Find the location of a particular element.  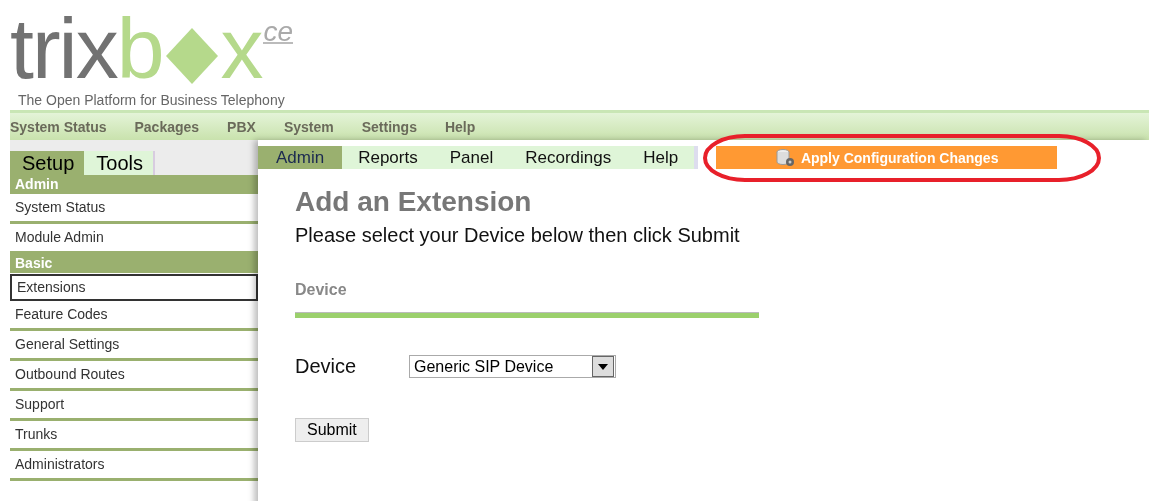

field-label: Device is located at coordinates (326, 366).